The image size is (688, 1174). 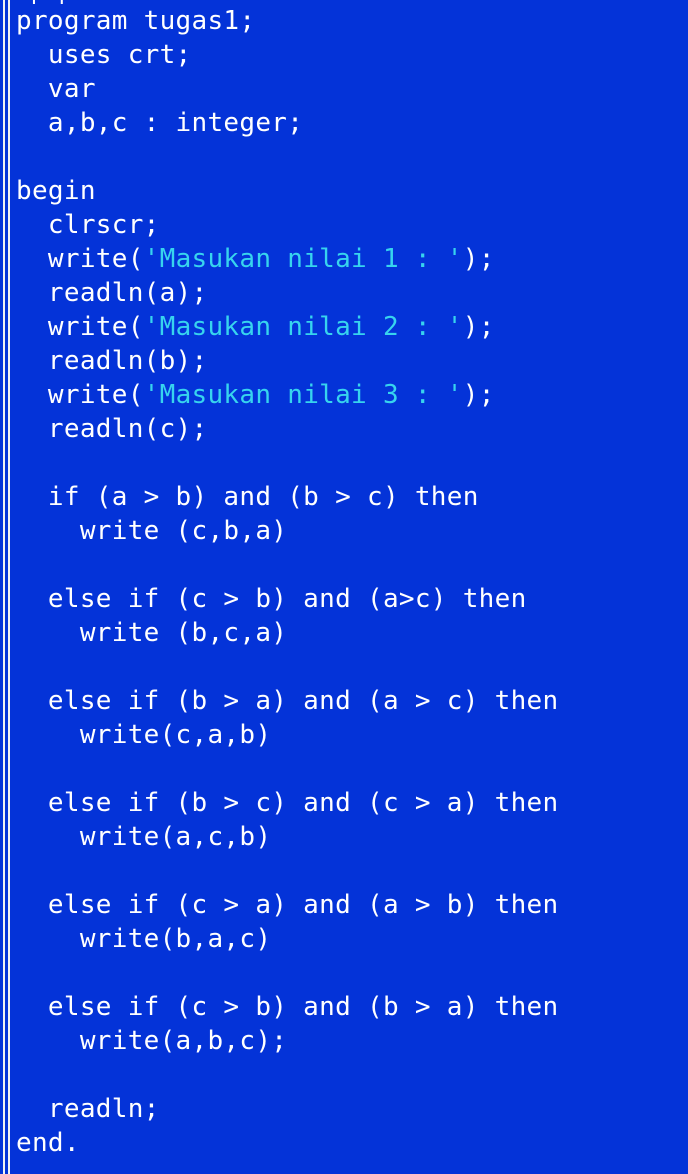 I want to click on code-line: else if (c > b) and (a>c) then, so click(x=287, y=599).